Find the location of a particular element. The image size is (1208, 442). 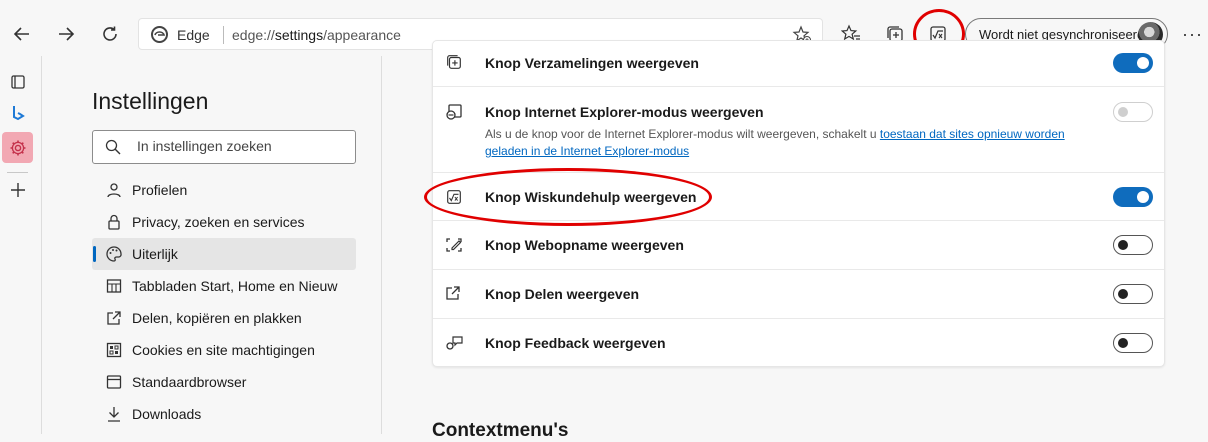

refresh-icon is located at coordinates (110, 33).